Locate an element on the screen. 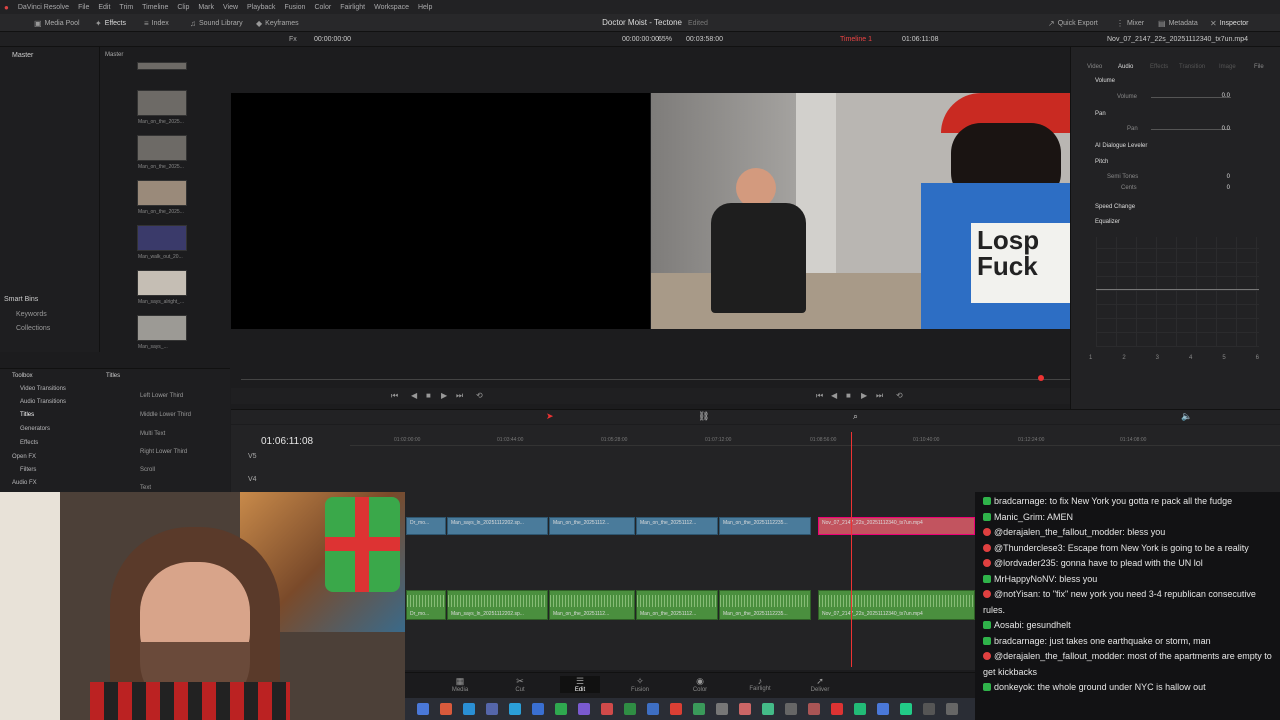 The width and height of the screenshot is (1280, 720). tab-effects: Effects is located at coordinates (1159, 67).